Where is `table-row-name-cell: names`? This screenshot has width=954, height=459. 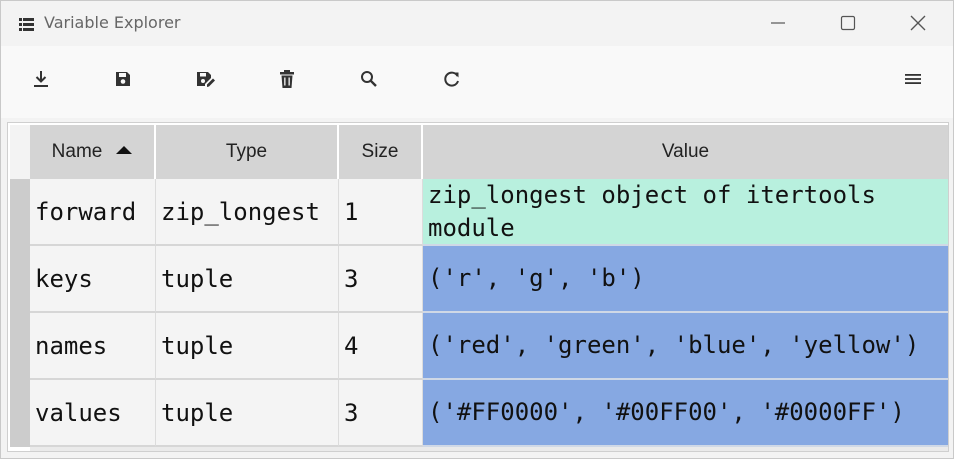
table-row-name-cell: names is located at coordinates (93, 346).